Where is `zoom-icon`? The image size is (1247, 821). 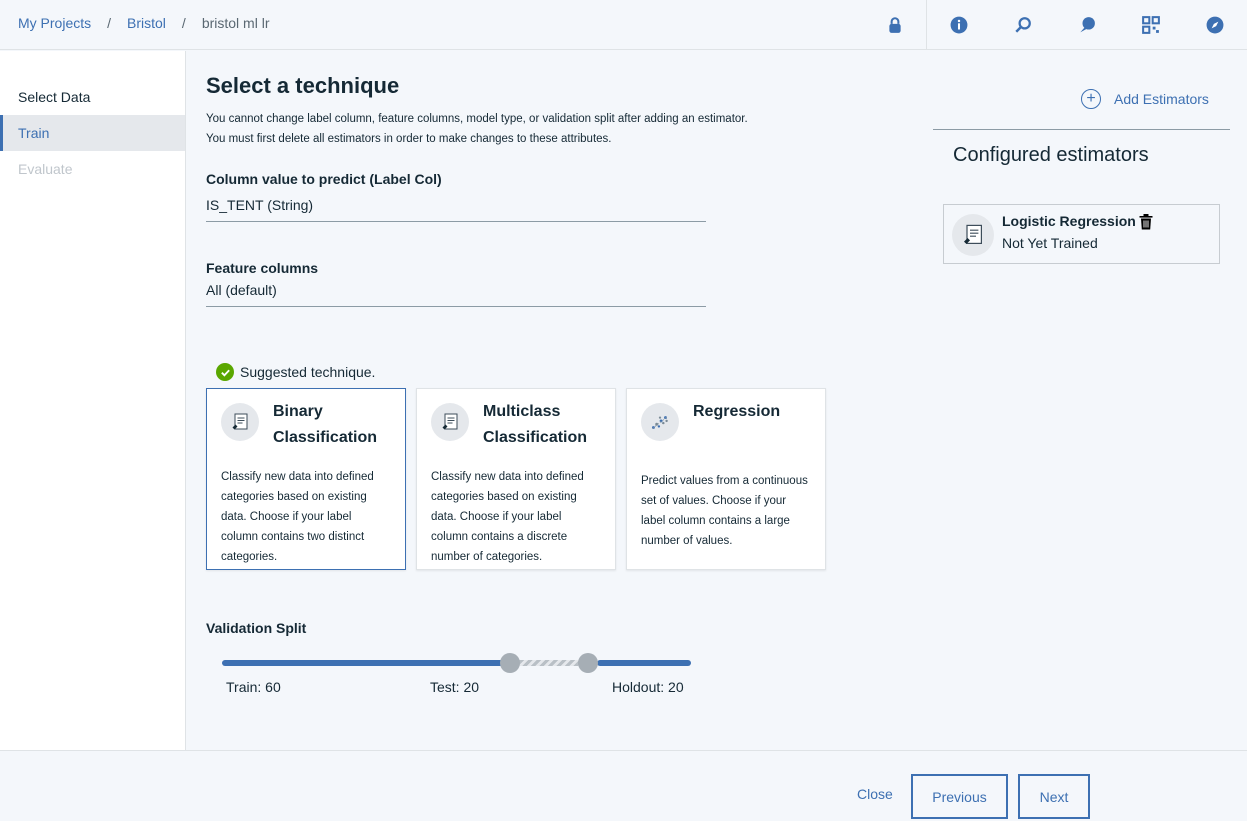
zoom-icon is located at coordinates (1023, 25).